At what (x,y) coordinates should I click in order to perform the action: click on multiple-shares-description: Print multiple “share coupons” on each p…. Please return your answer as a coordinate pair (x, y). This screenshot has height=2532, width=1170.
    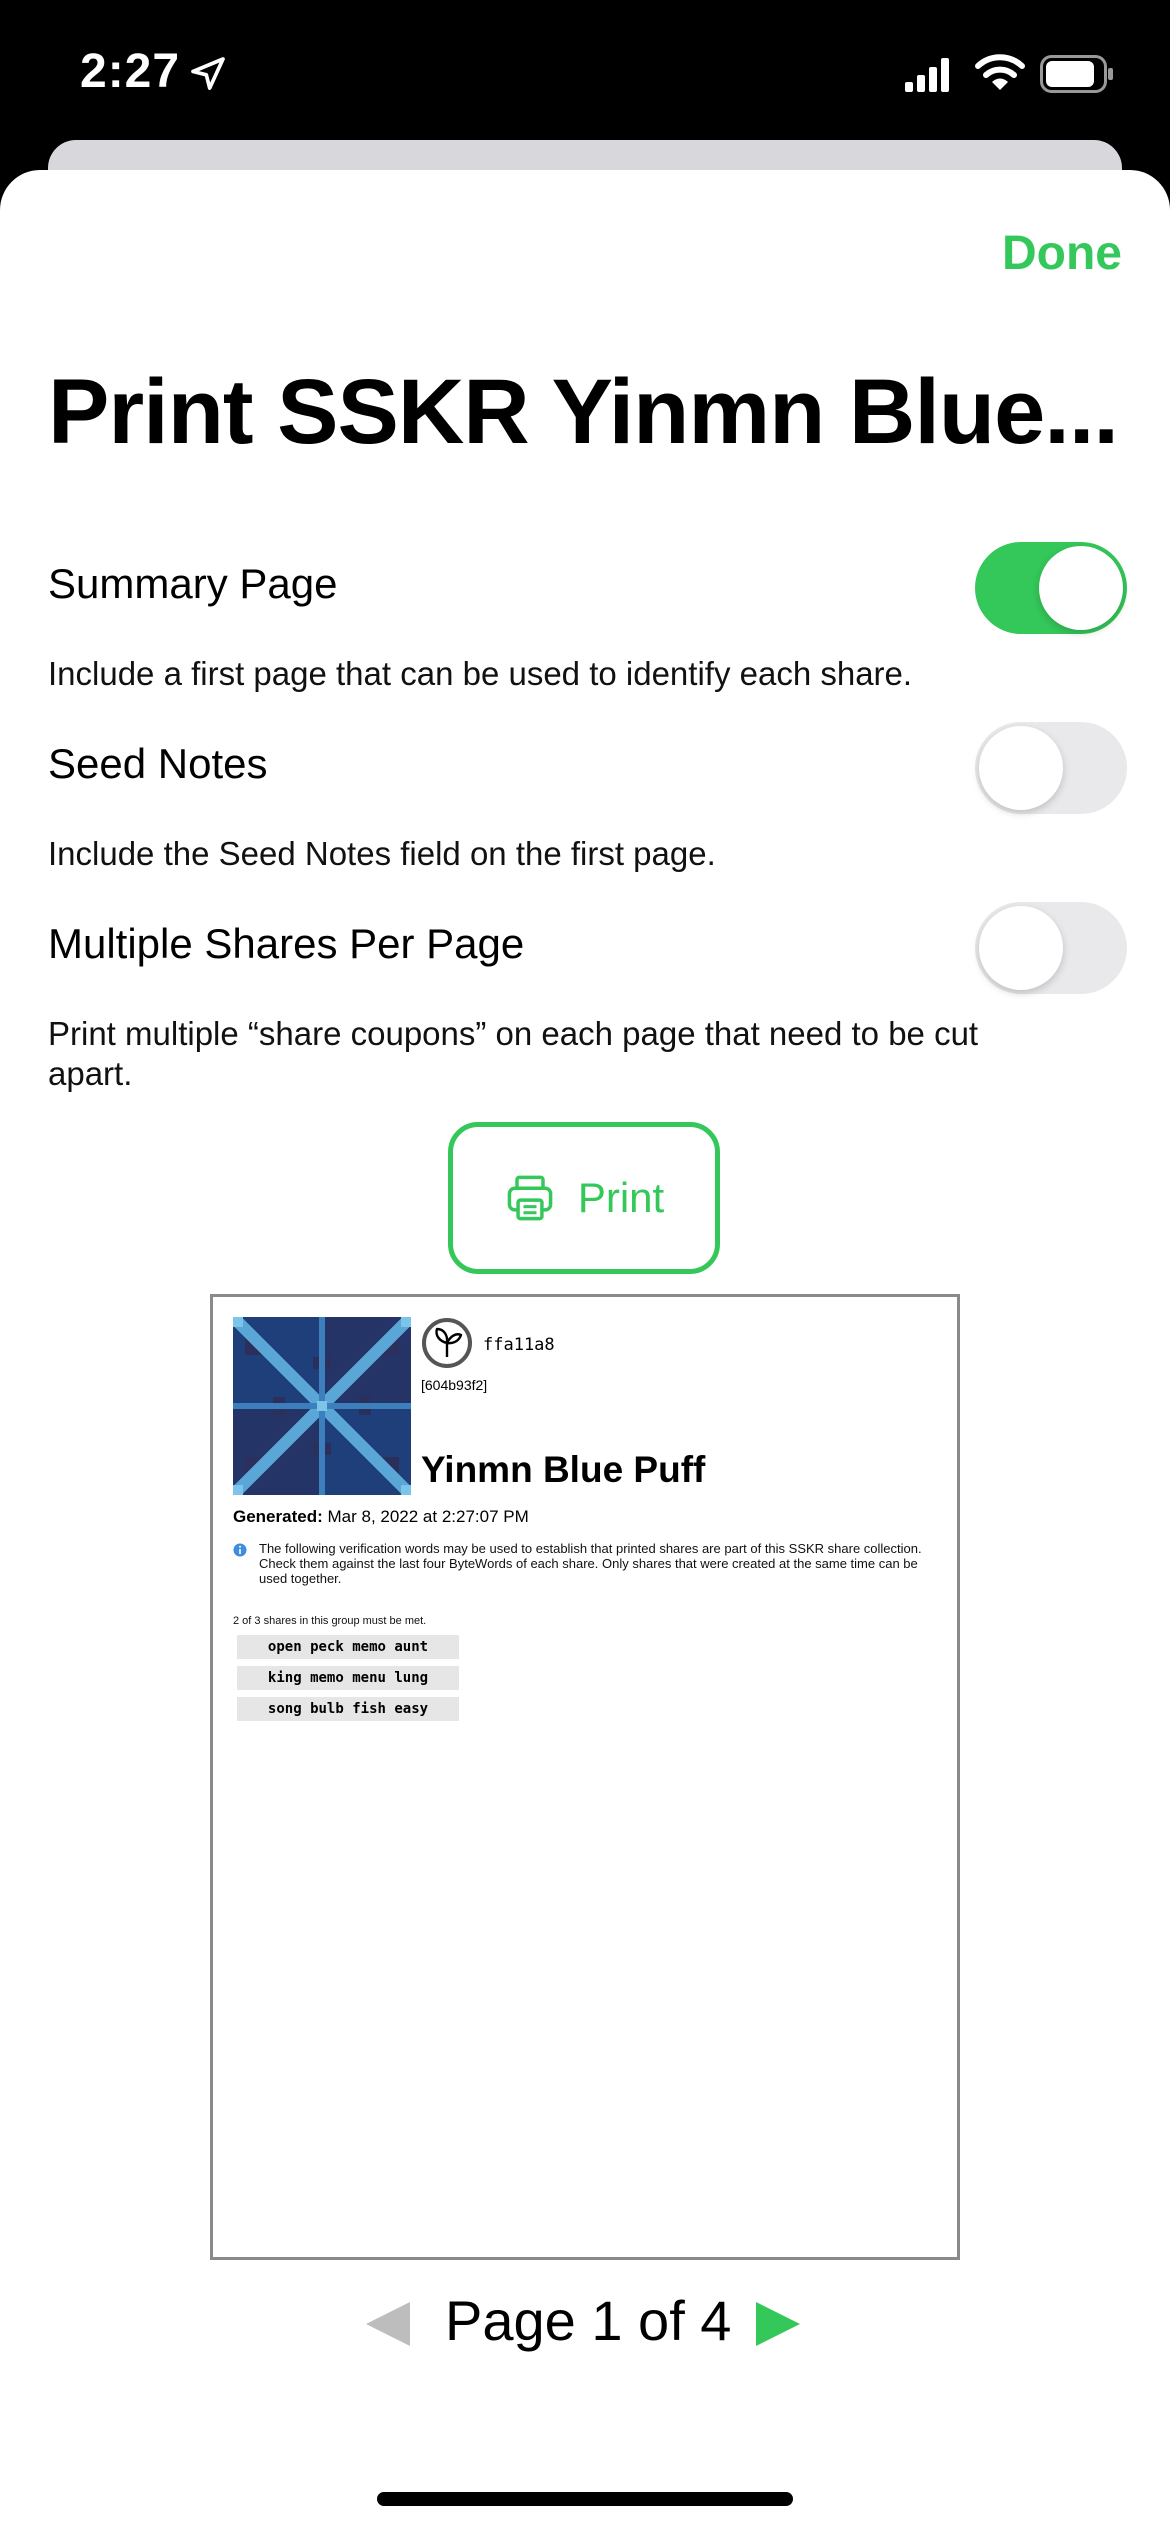
    Looking at the image, I should click on (513, 1053).